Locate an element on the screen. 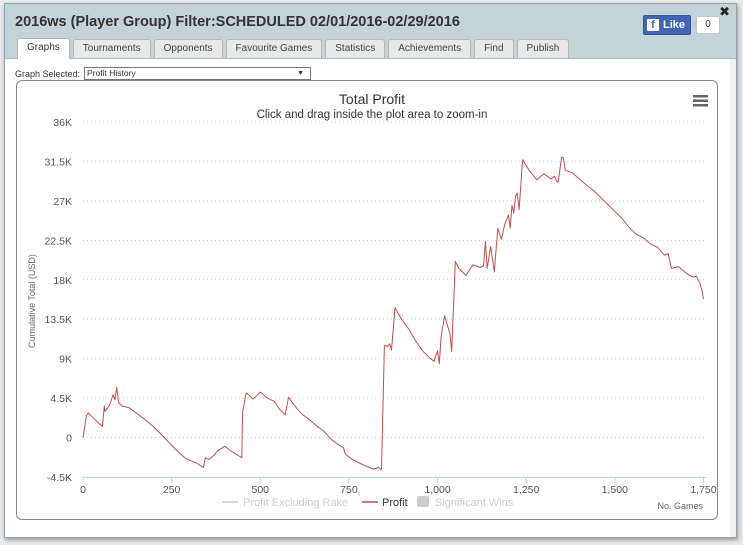 This screenshot has width=743, height=545. x-tick-label: 1,000 is located at coordinates (437, 490).